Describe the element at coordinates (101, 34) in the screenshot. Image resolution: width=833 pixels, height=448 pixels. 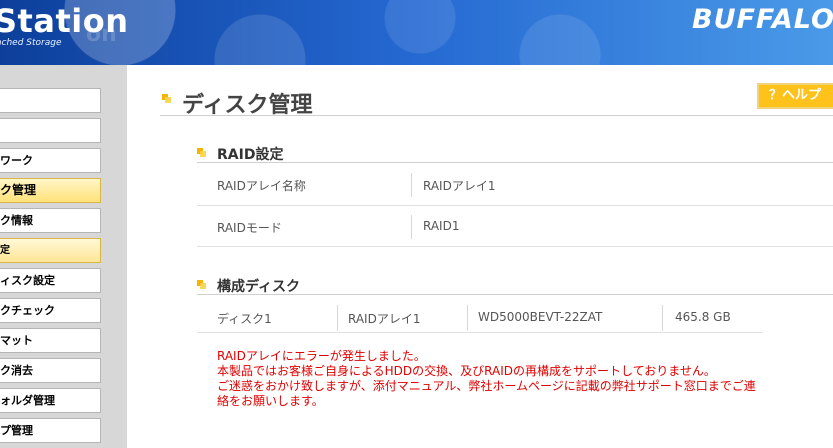
I see `product-watermark: on` at that location.